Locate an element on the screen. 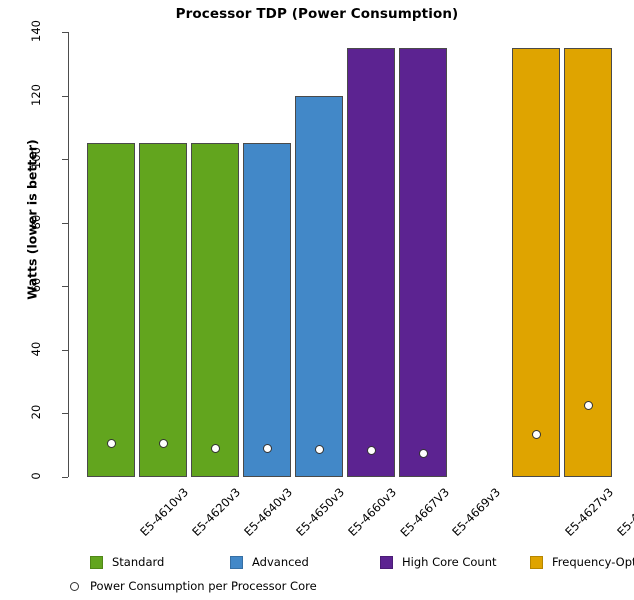 The height and width of the screenshot is (600, 634). x-axis-label-e5-4660v3: E5-4660v3 is located at coordinates (372, 512).